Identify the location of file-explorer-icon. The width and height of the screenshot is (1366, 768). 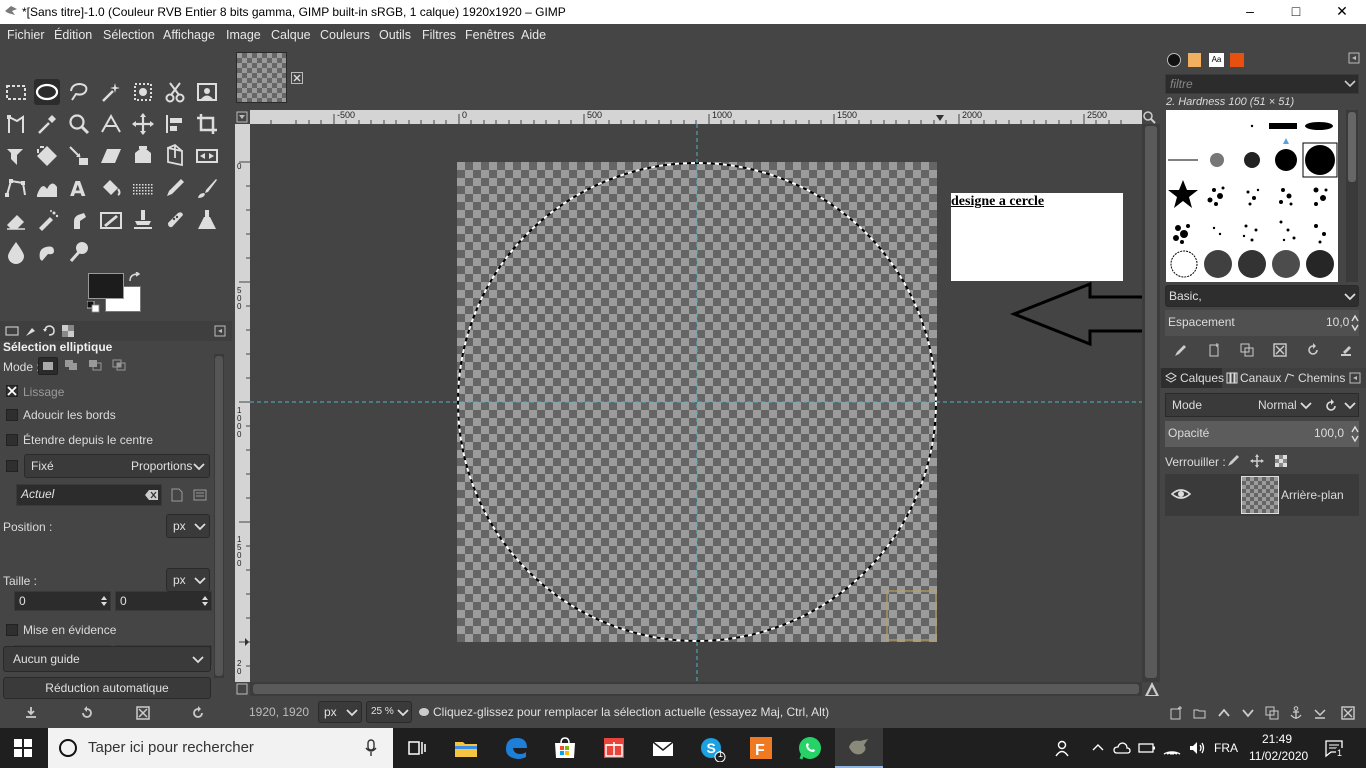
(466, 748).